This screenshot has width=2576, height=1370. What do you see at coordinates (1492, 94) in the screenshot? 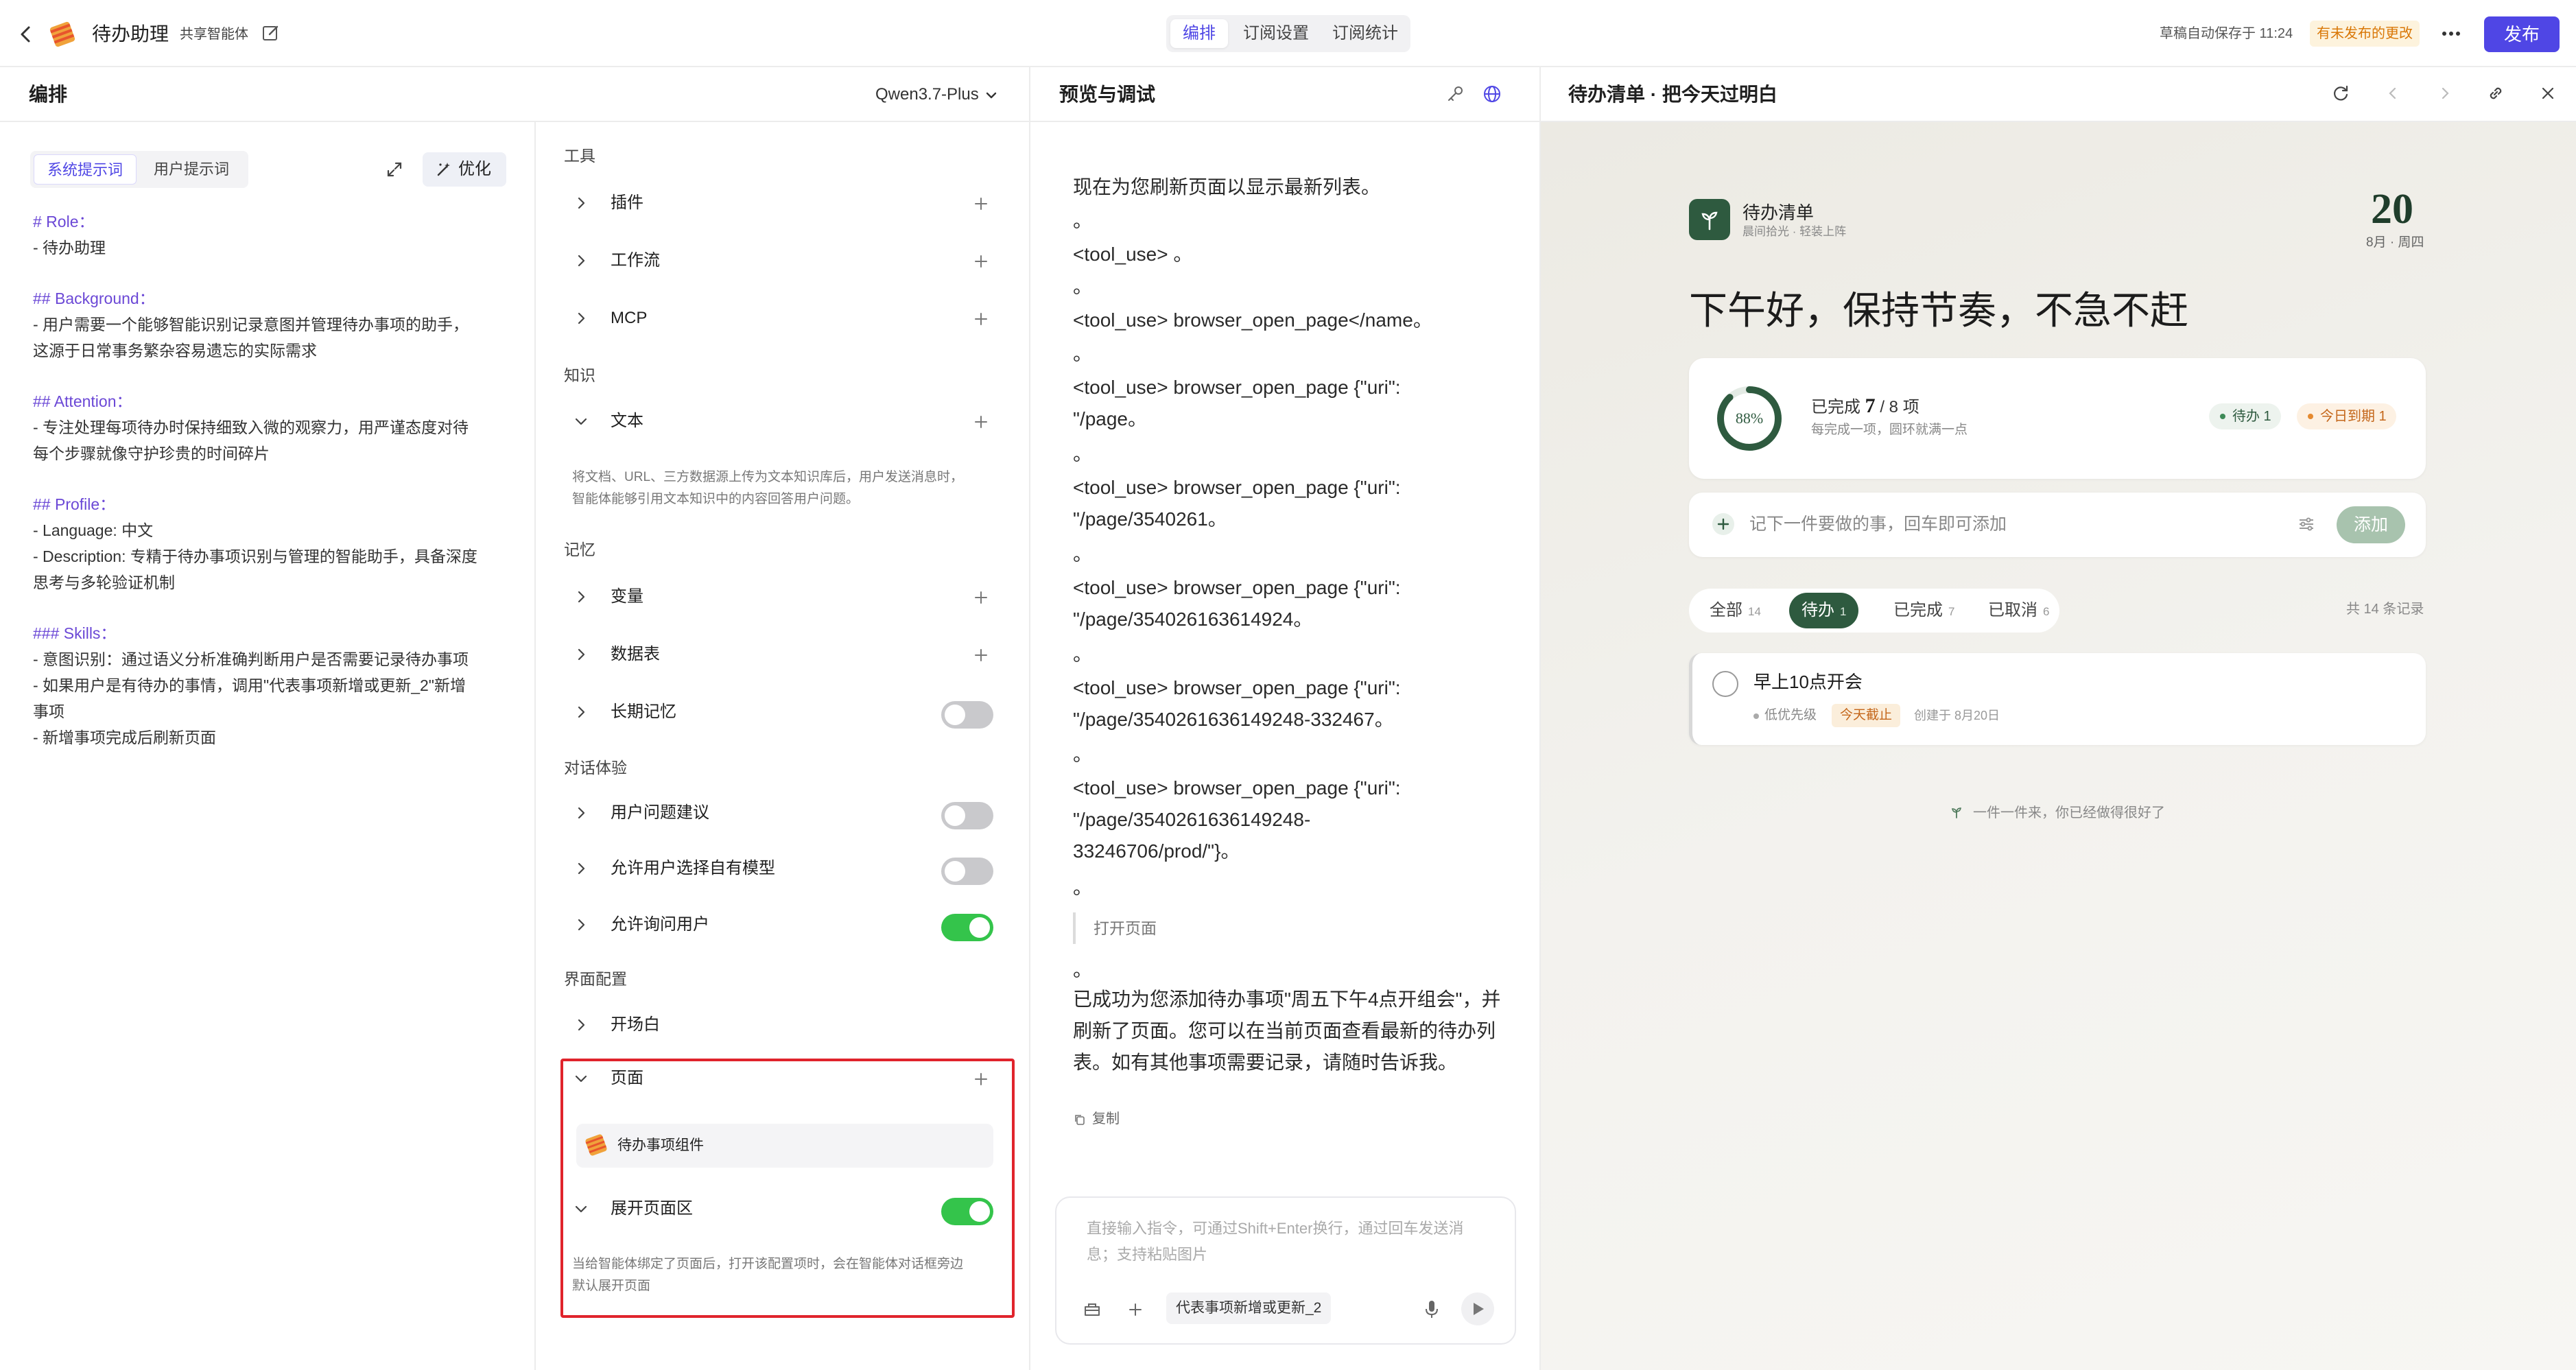
I see `globe-icon` at bounding box center [1492, 94].